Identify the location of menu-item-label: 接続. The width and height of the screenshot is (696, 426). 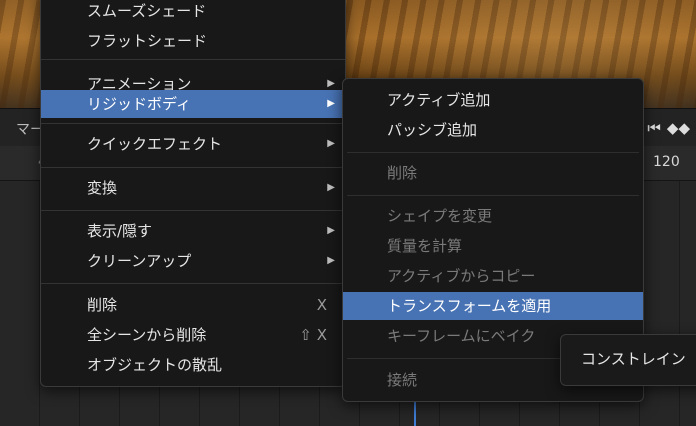
(402, 380).